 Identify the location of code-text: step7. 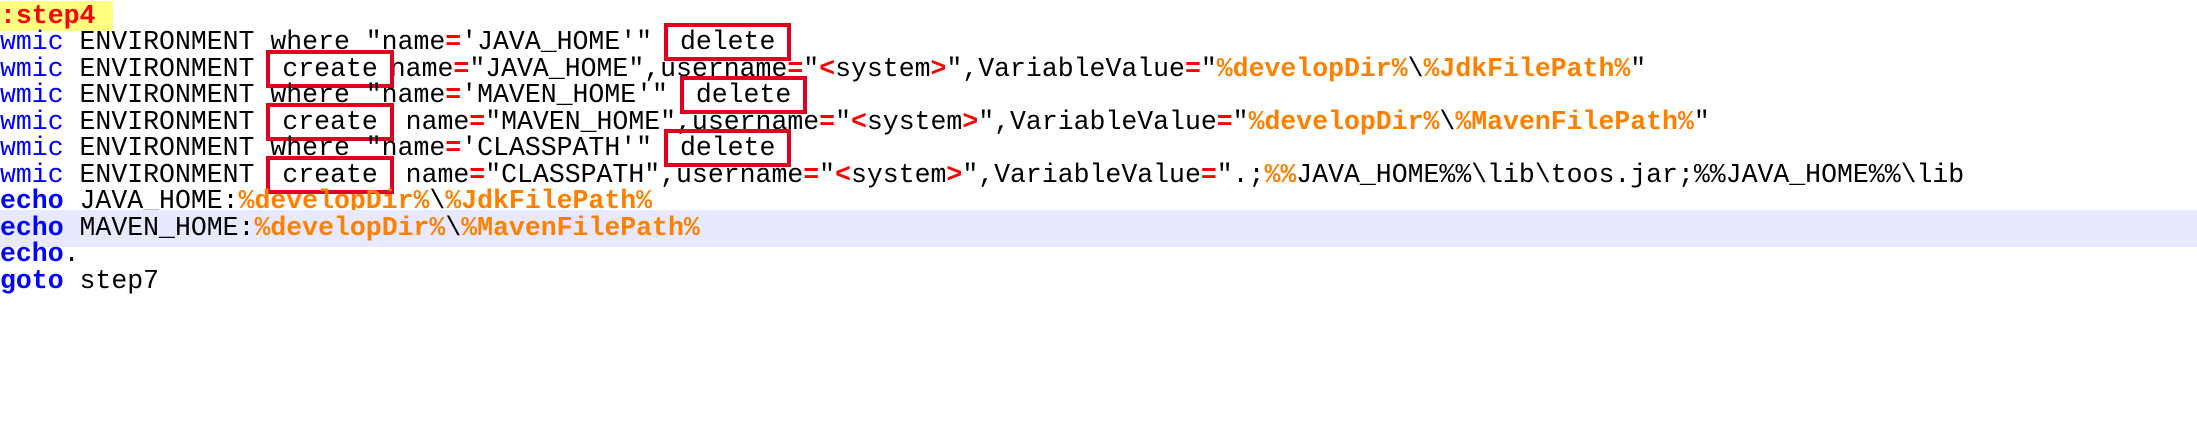
(111, 280).